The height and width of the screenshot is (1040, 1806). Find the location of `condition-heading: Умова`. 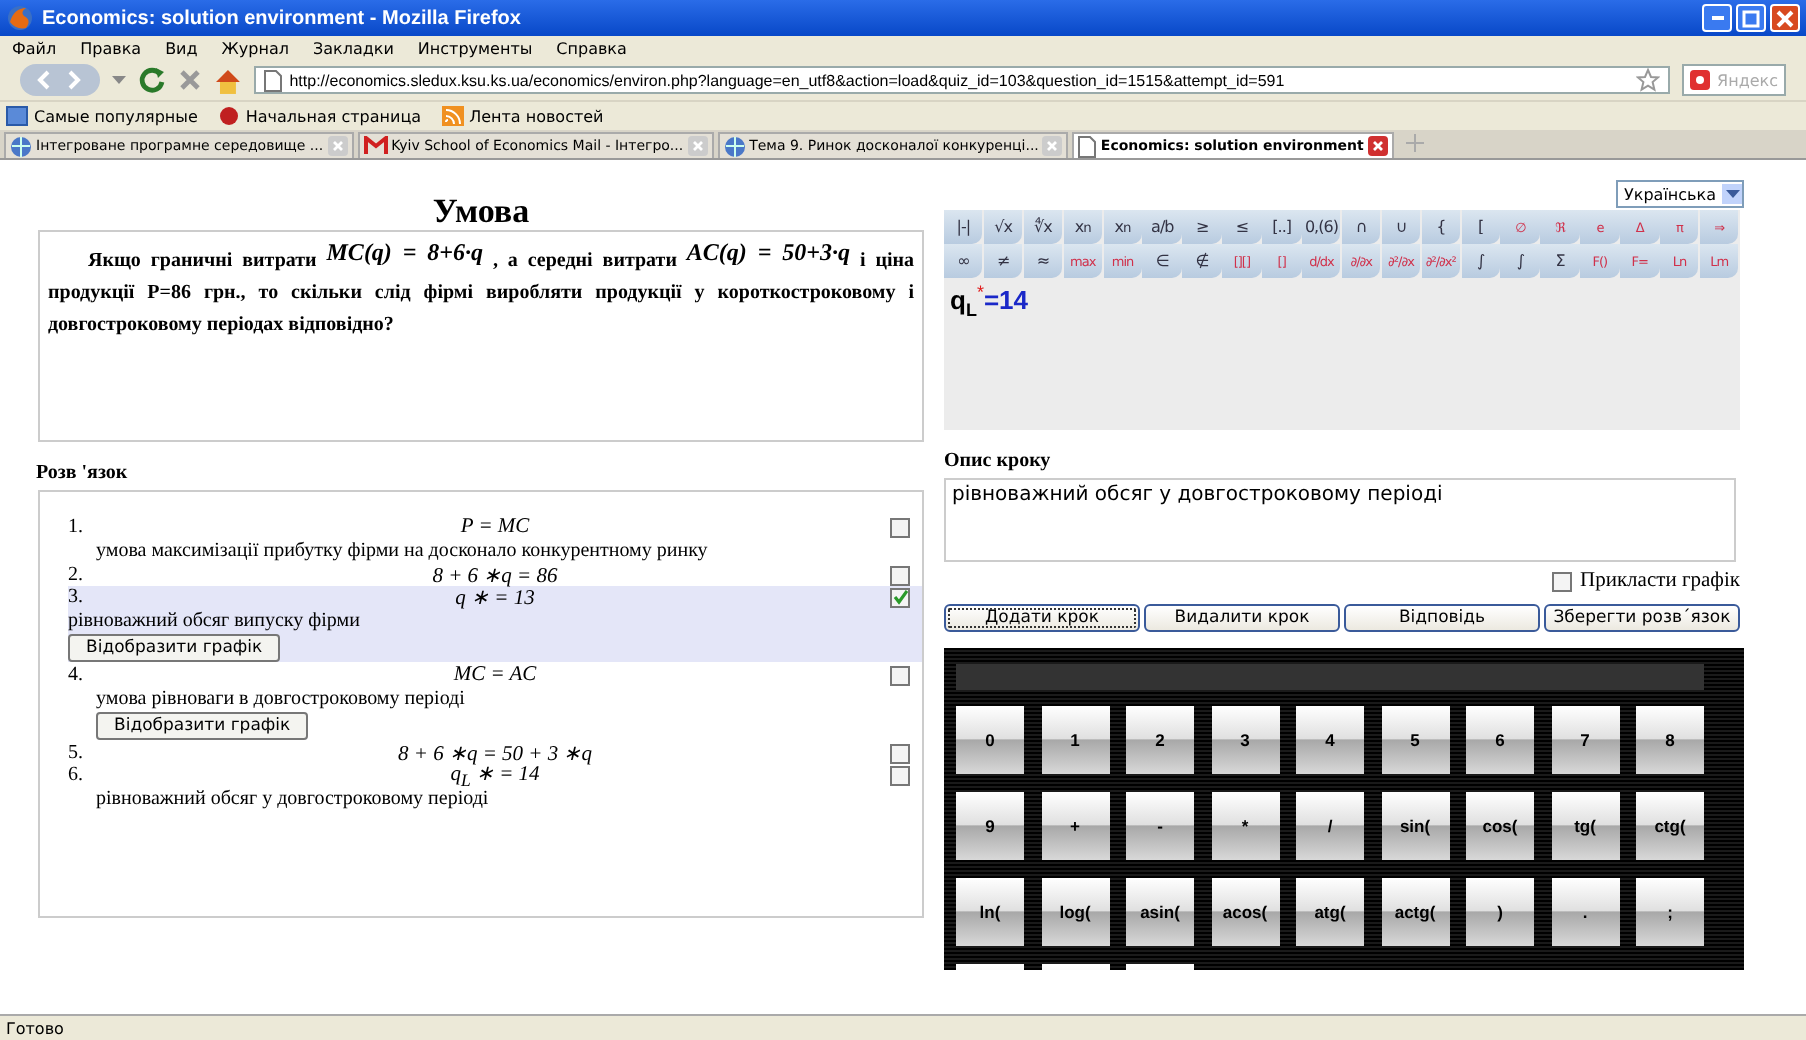

condition-heading: Умова is located at coordinates (481, 212).